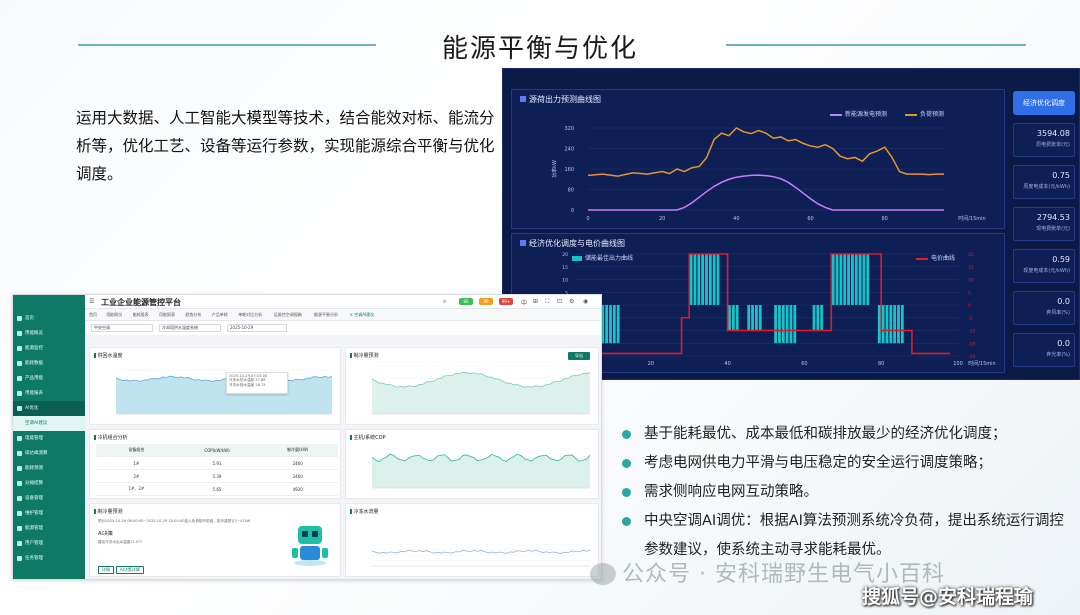 Image resolution: width=1080 pixels, height=615 pixels. What do you see at coordinates (535, 301) in the screenshot?
I see `grid-icon: ⊞` at bounding box center [535, 301].